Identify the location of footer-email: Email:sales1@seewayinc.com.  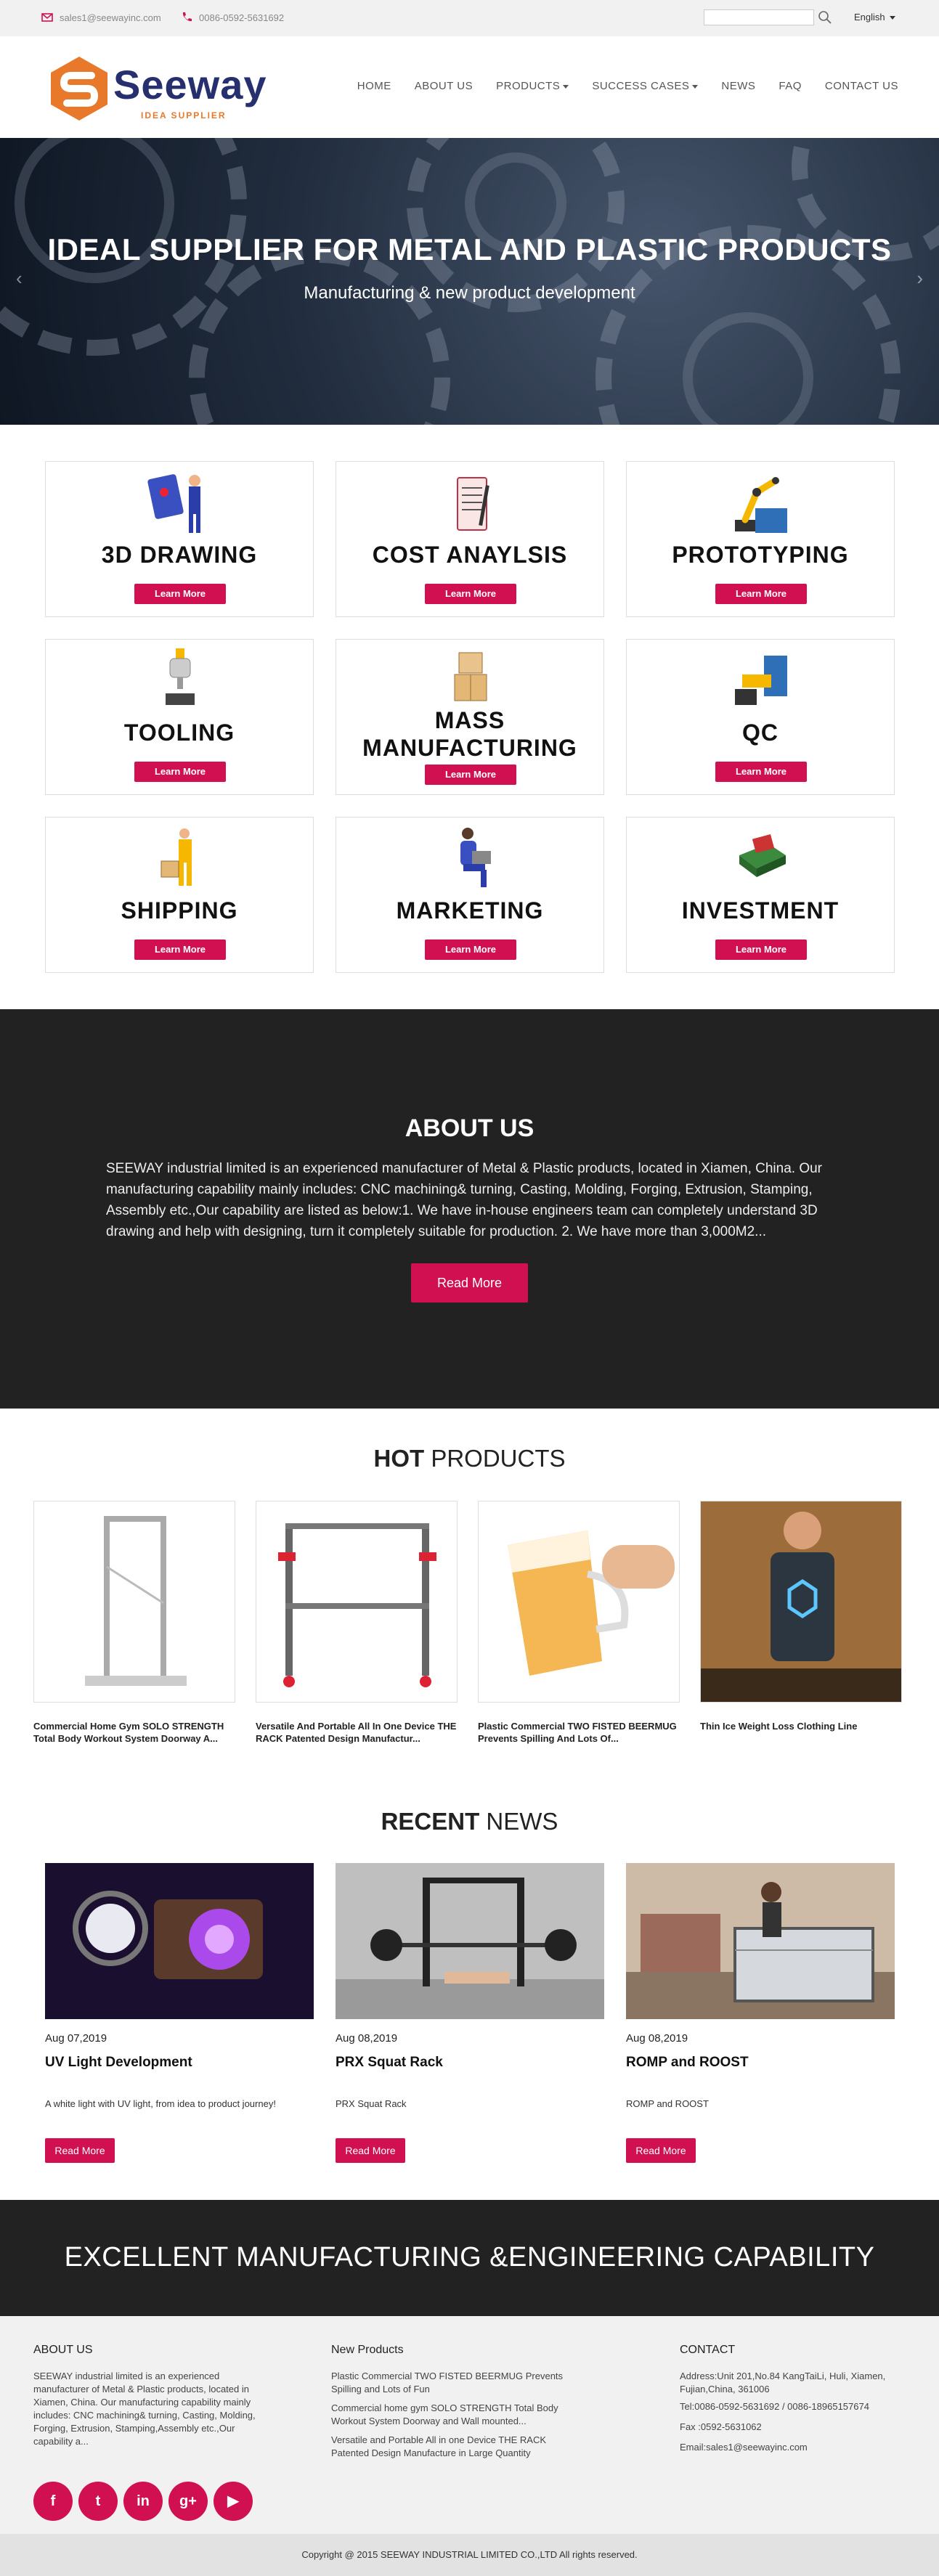
(796, 2447).